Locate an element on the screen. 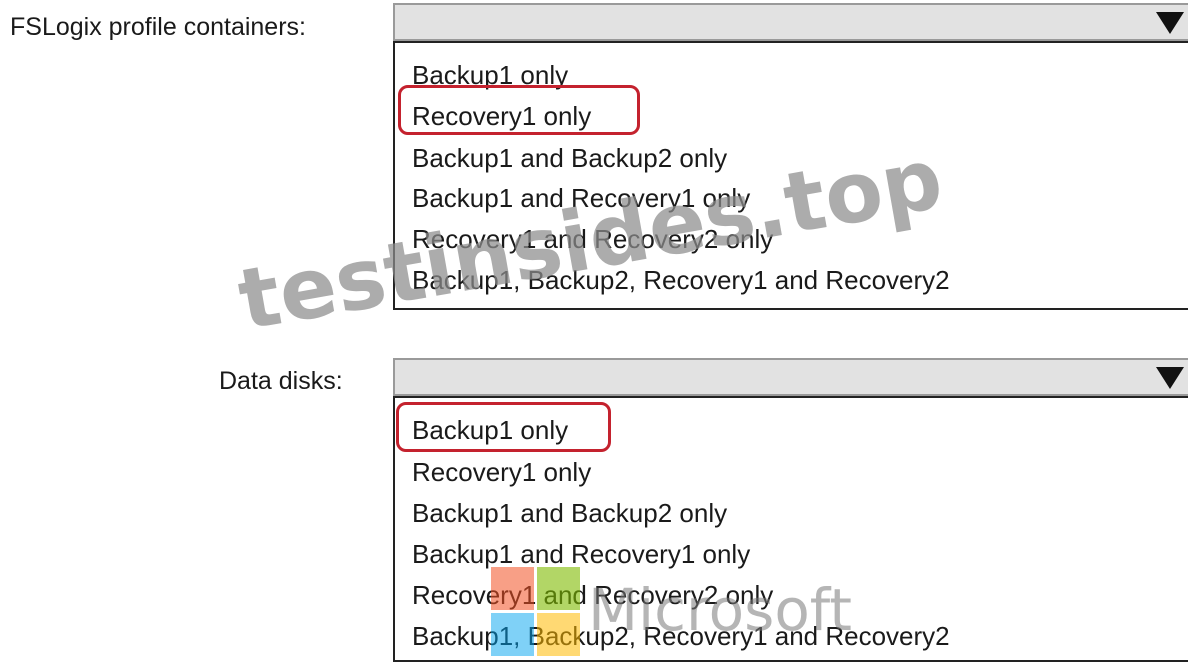 Image resolution: width=1188 pixels, height=662 pixels. data-disks-option-backup1-recovery1: Backup1 and Recovery1 only is located at coordinates (581, 554).